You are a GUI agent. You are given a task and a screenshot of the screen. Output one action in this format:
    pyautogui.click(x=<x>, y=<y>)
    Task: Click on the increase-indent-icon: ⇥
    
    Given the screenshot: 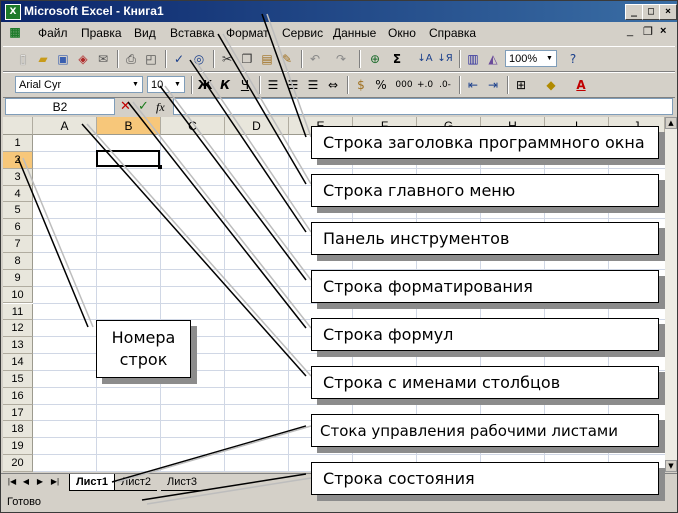 What is the action you would take?
    pyautogui.click(x=493, y=85)
    